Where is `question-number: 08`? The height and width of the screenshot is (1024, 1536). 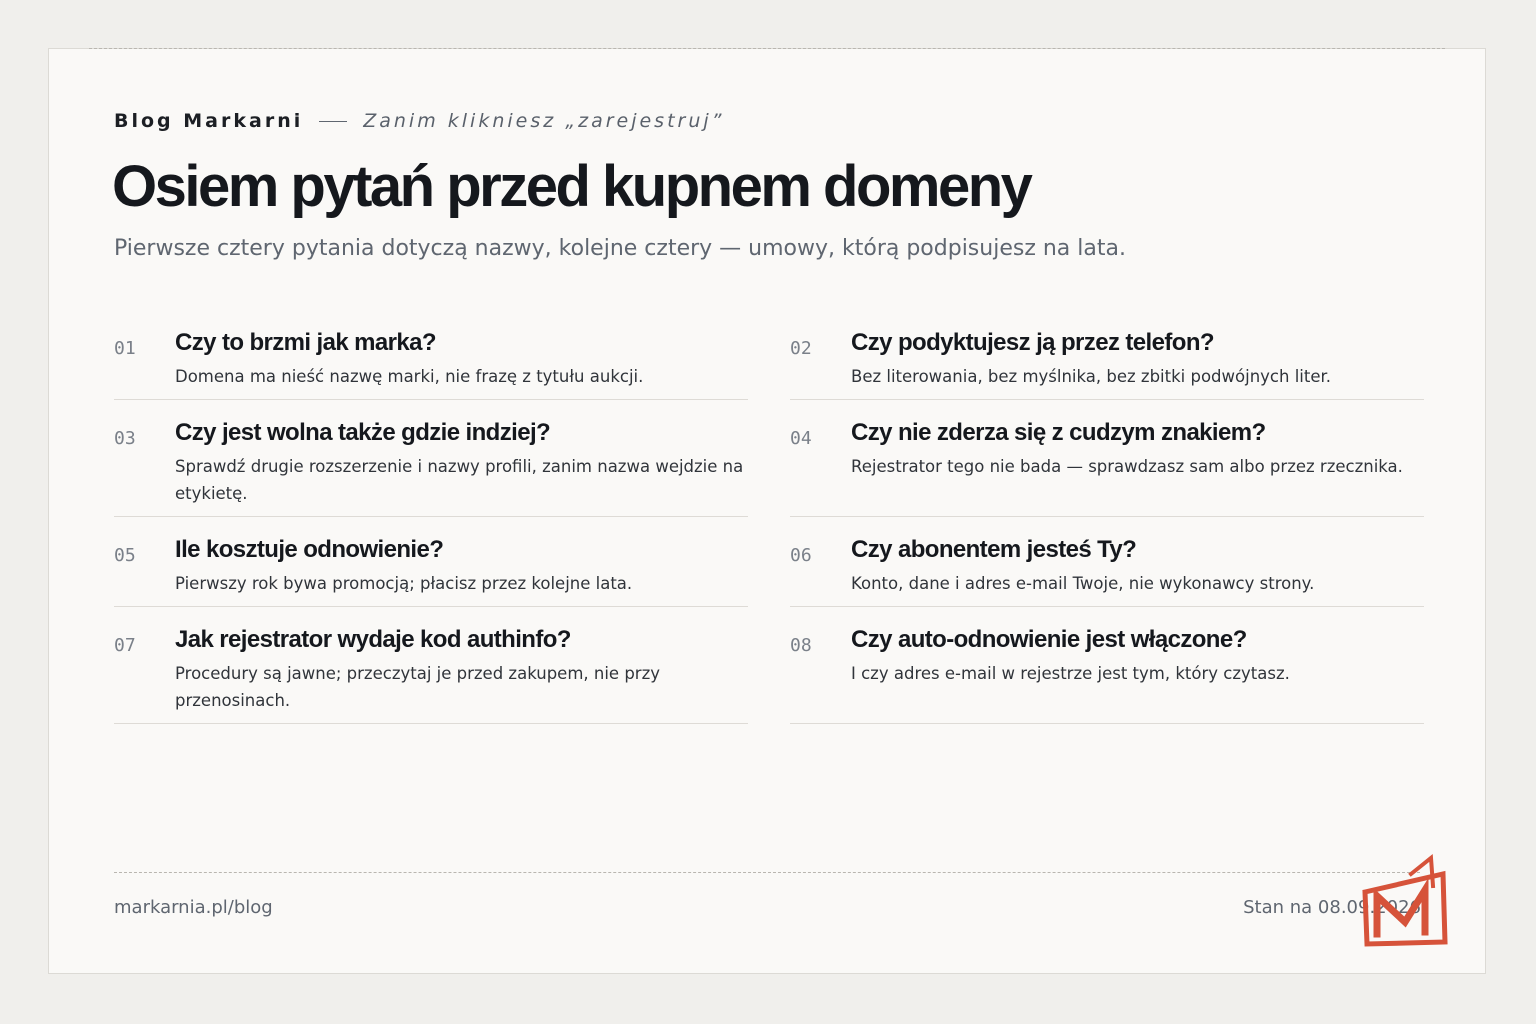
question-number: 08 is located at coordinates (801, 645).